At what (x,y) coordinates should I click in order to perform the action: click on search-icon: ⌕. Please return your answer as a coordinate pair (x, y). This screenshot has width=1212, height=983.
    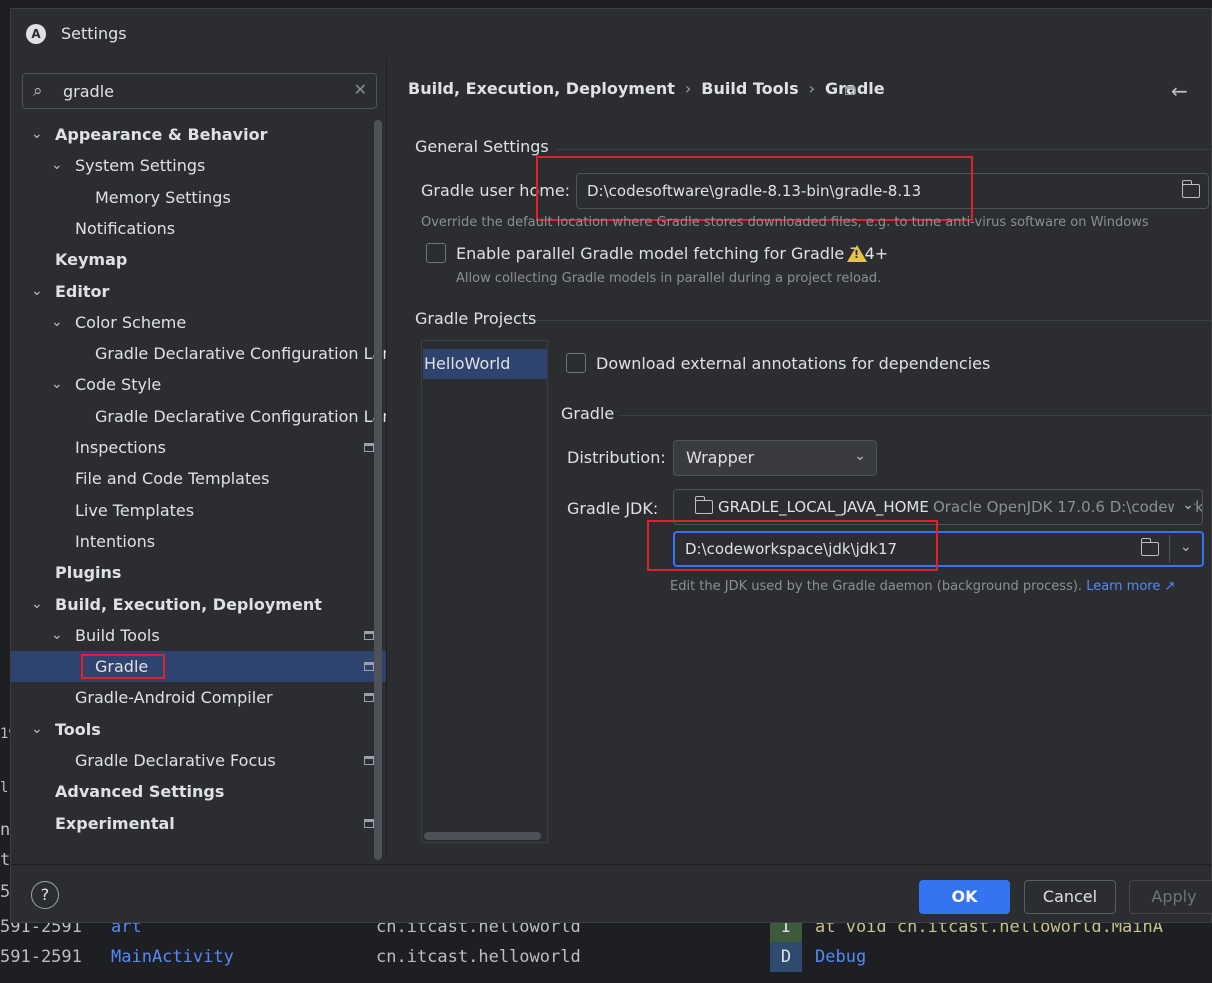
    Looking at the image, I should click on (38, 91).